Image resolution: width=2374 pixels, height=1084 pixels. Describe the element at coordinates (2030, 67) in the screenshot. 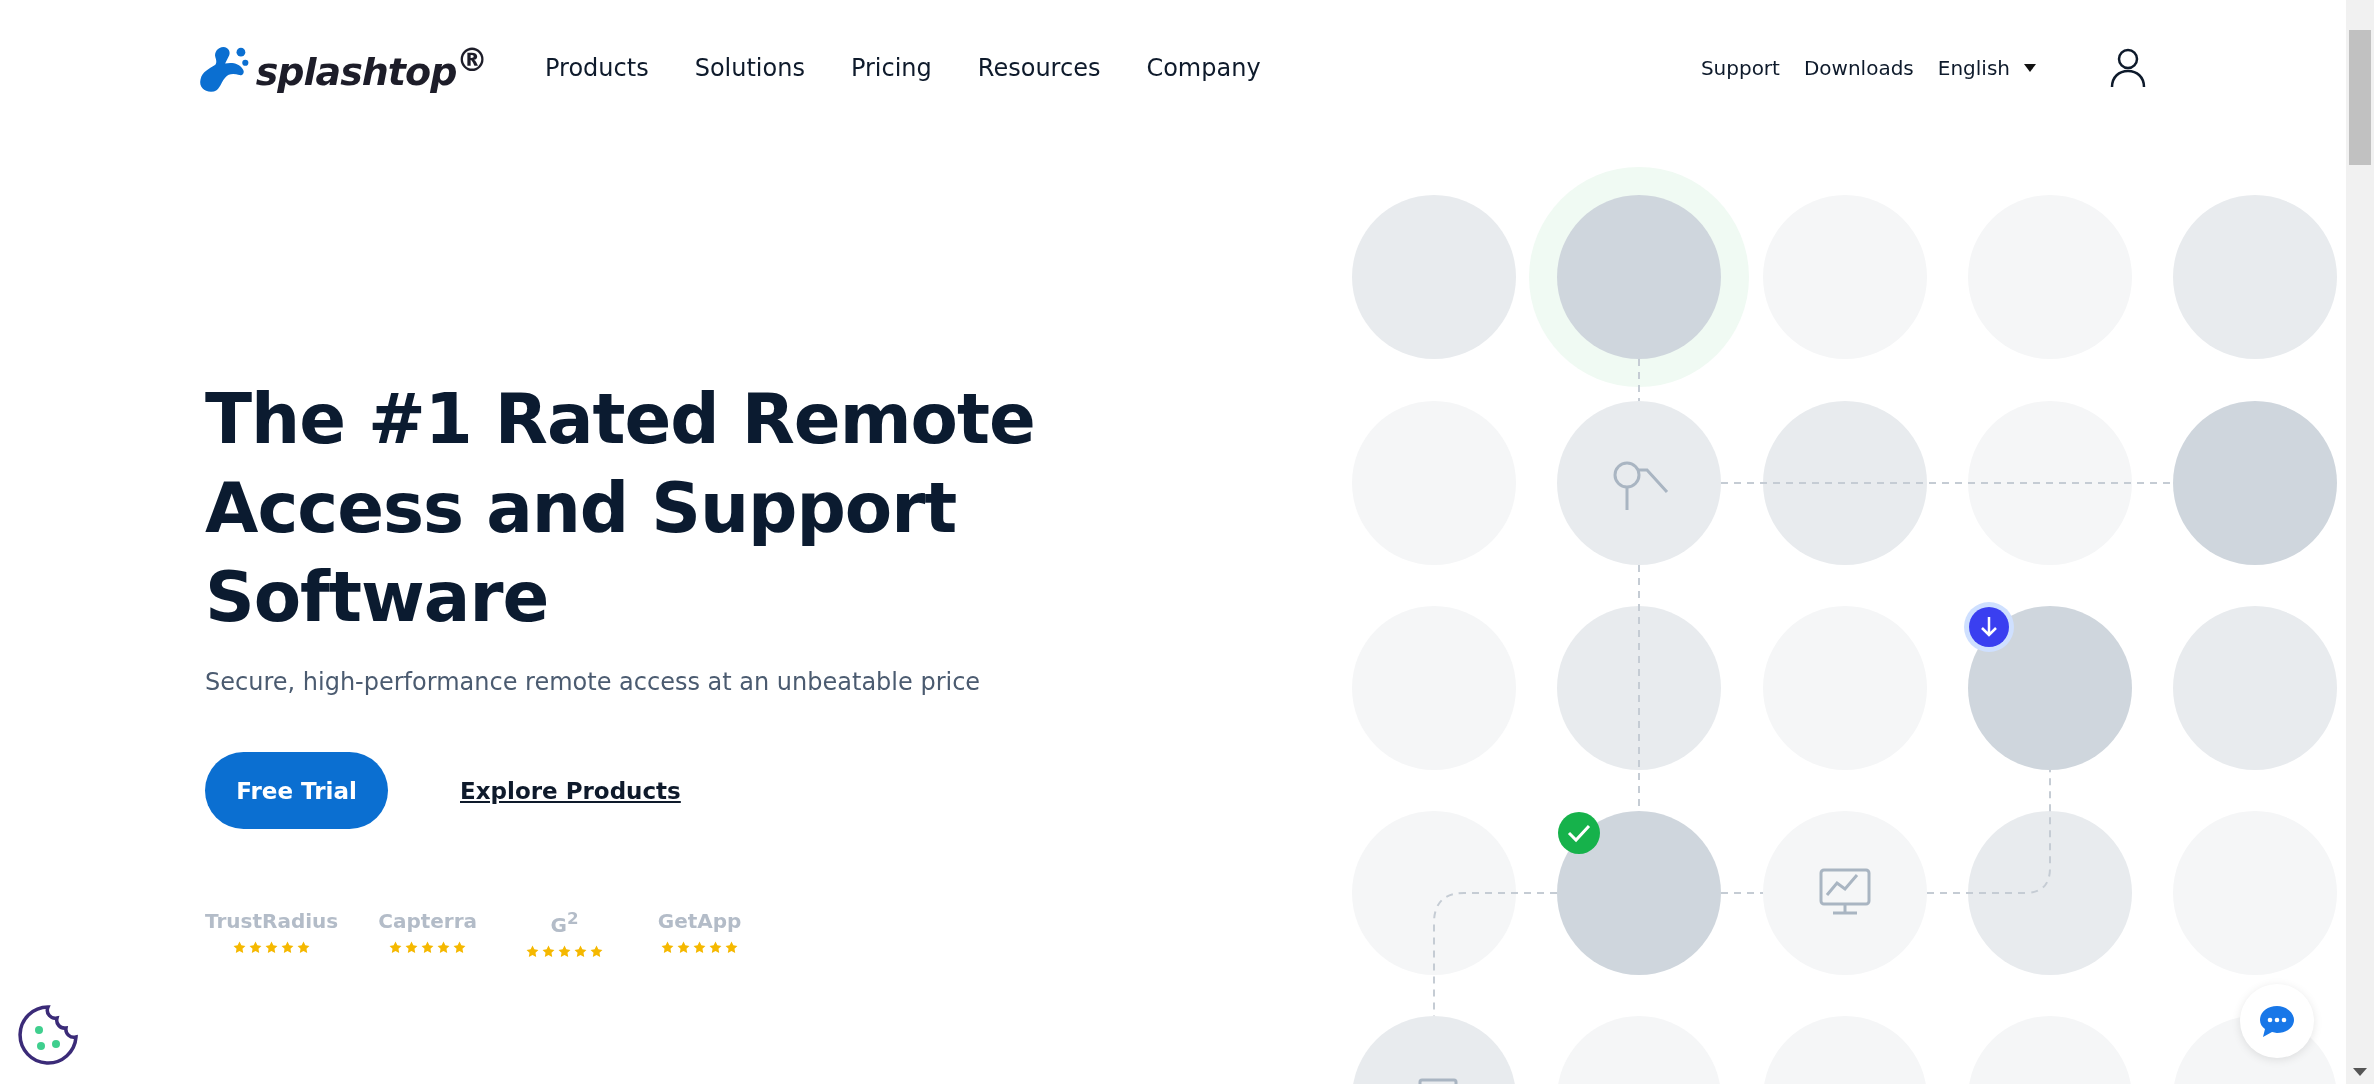

I see `caret-icon` at that location.